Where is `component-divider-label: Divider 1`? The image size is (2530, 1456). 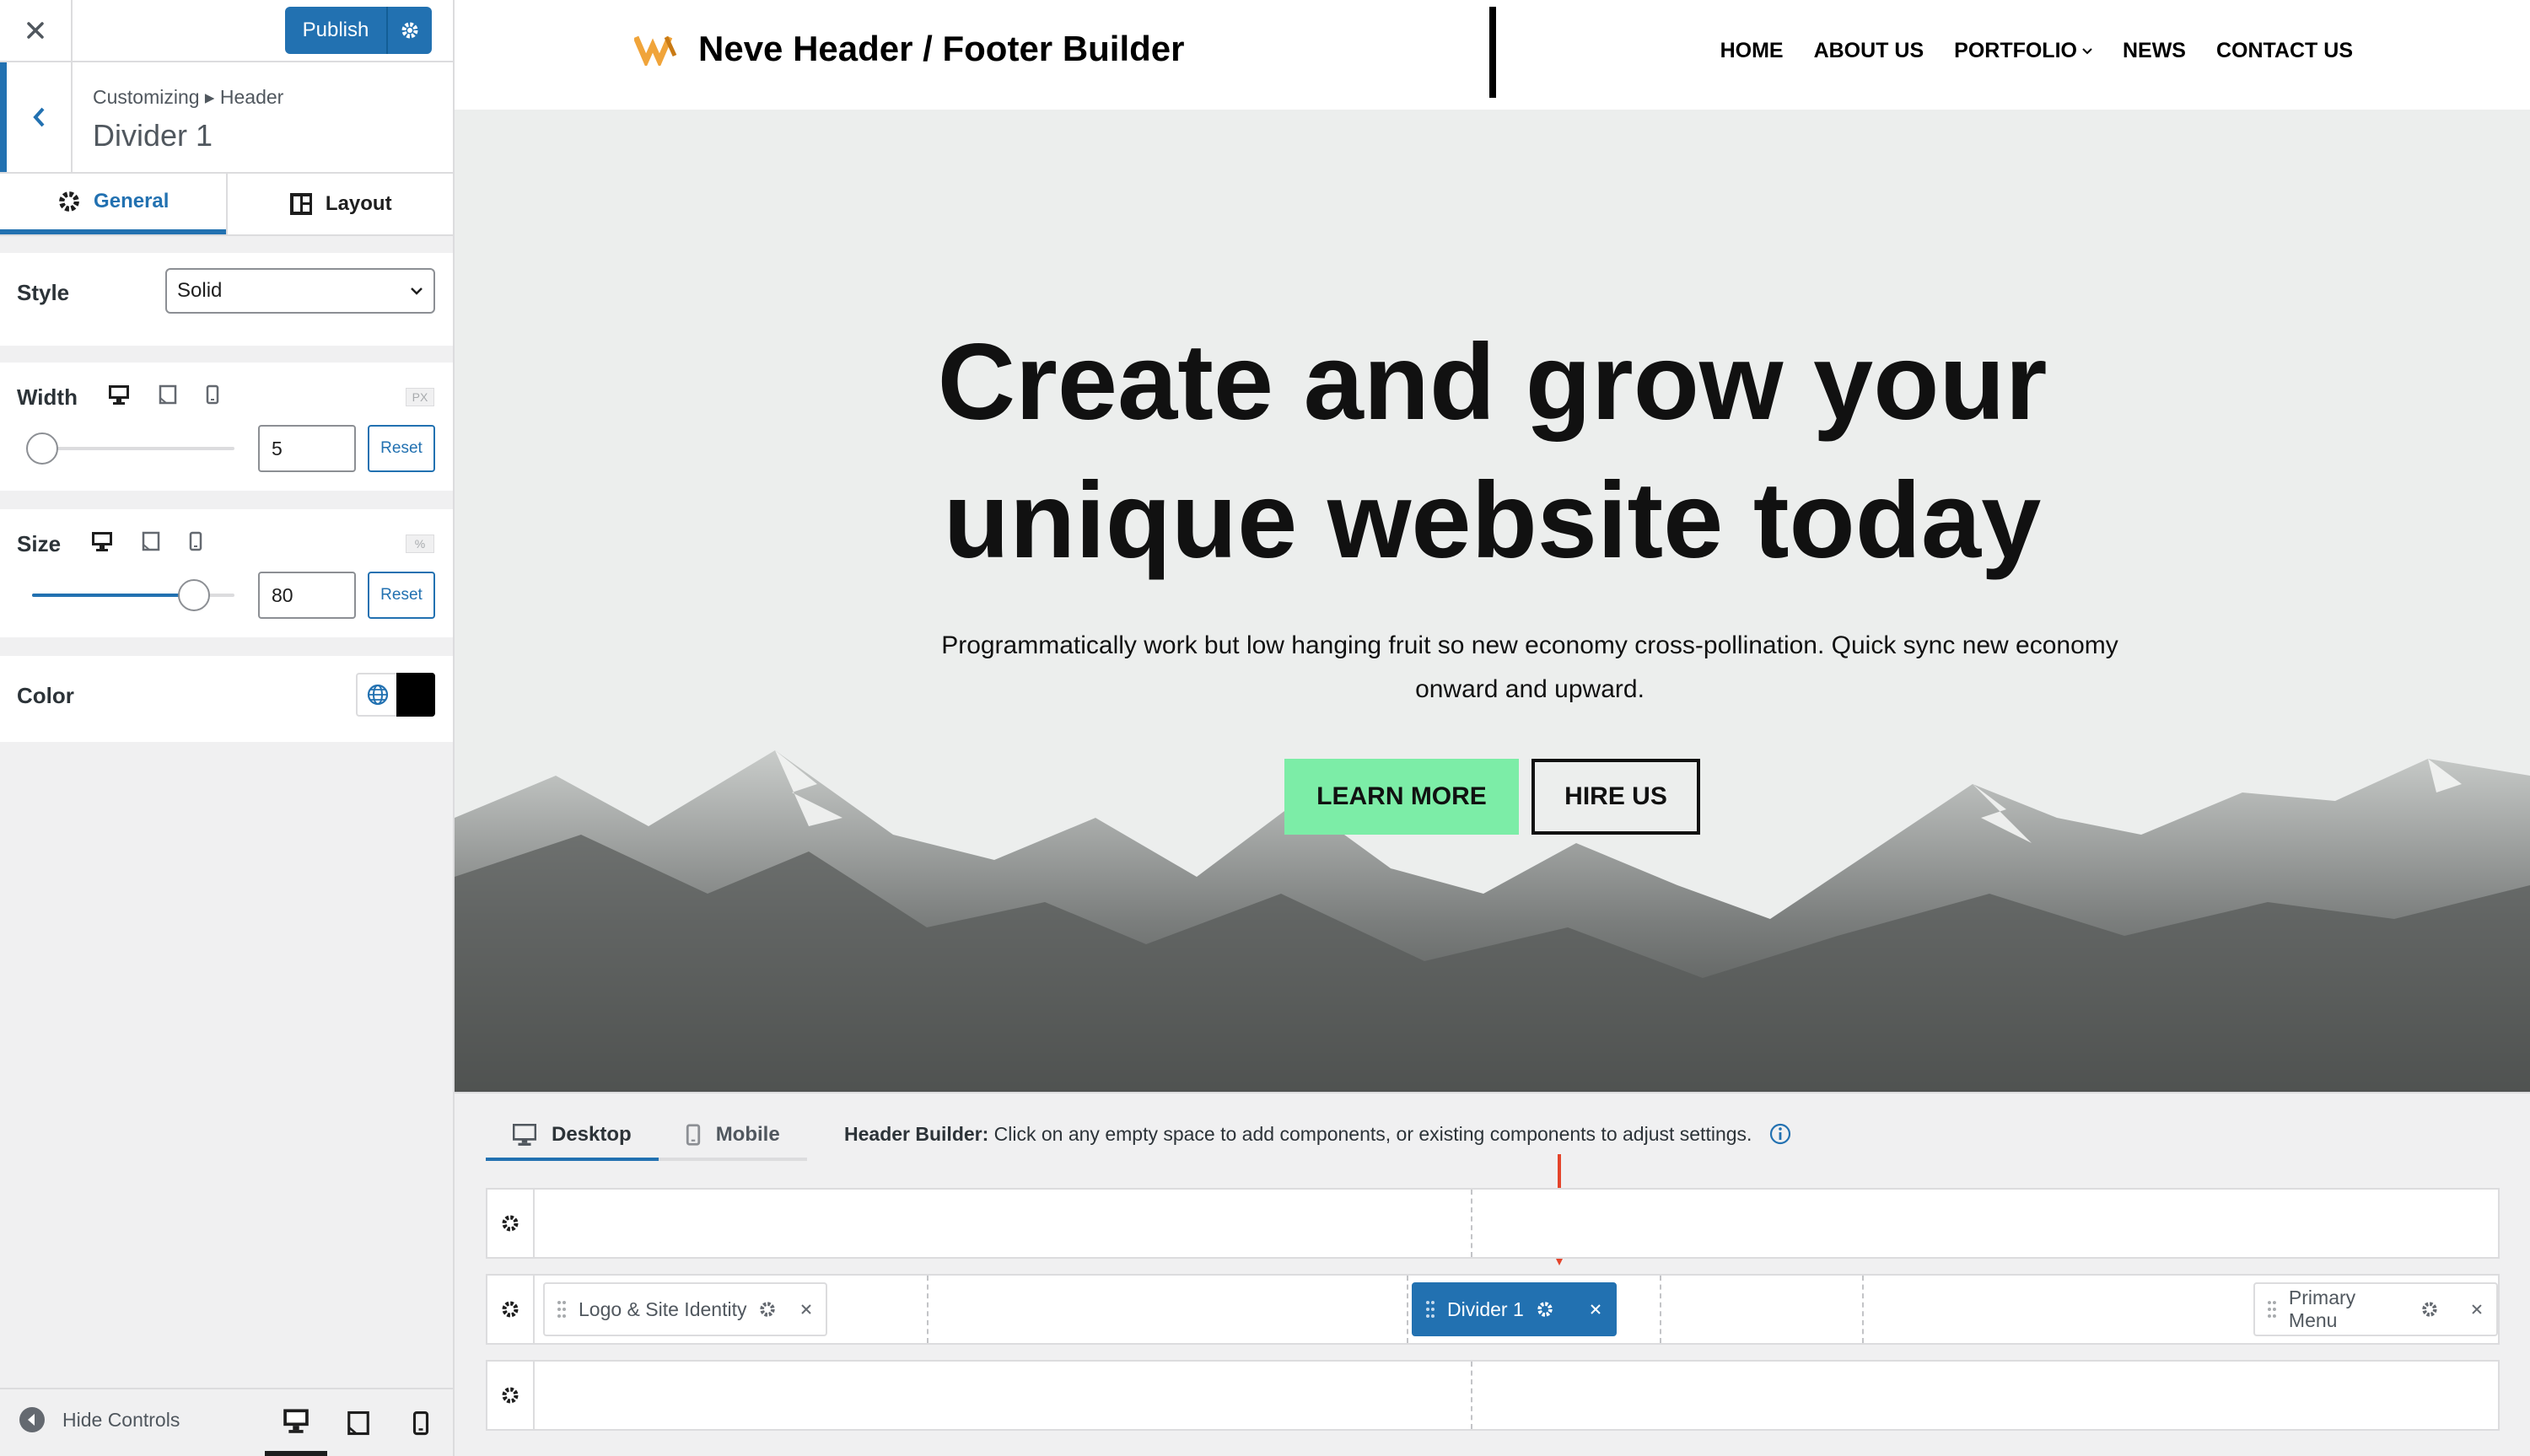
component-divider-label: Divider 1 is located at coordinates (1486, 1309).